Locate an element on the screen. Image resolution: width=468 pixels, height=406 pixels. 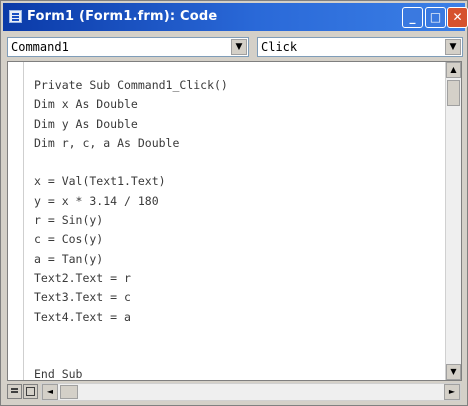
bottom-bar: ◄ ► is located at coordinates (234, 392).